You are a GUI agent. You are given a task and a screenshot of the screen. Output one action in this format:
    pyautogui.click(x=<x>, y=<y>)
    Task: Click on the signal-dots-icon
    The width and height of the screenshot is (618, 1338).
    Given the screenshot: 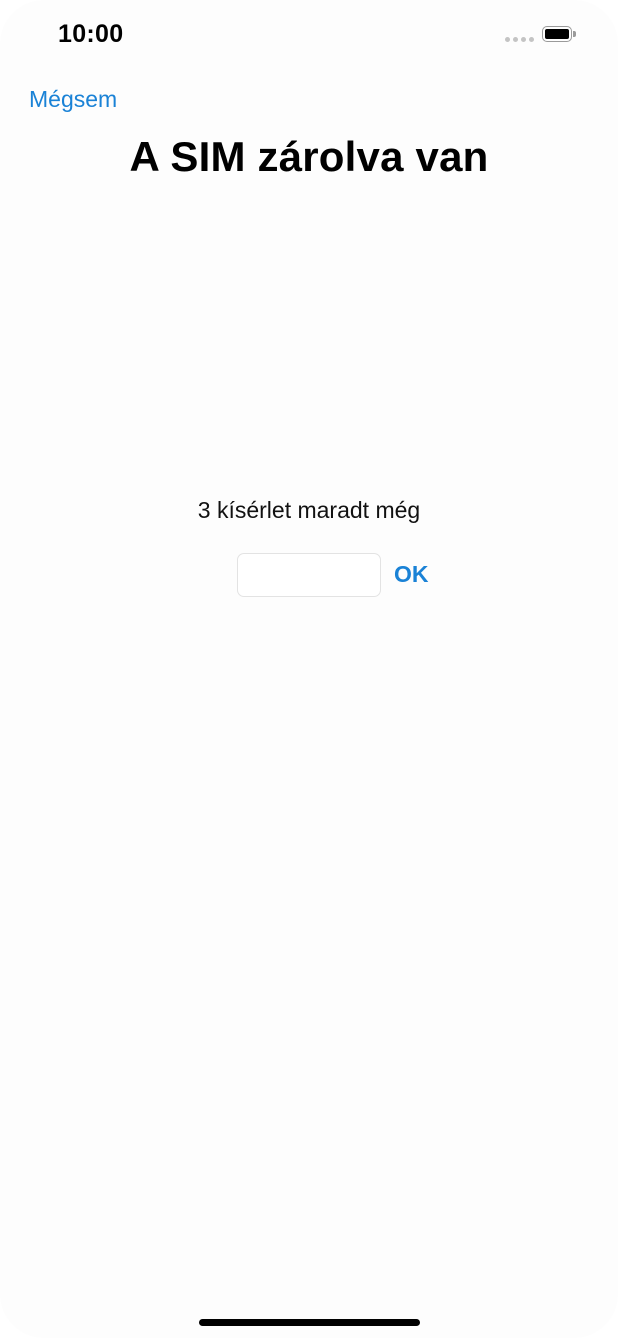 What is the action you would take?
    pyautogui.click(x=519, y=39)
    